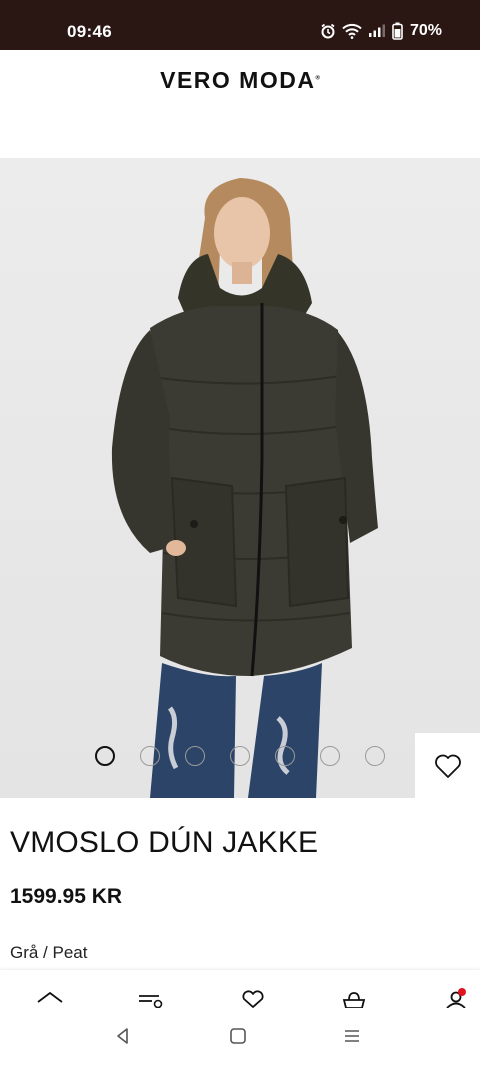 The width and height of the screenshot is (480, 1067). What do you see at coordinates (377, 31) in the screenshot?
I see `signal-icon` at bounding box center [377, 31].